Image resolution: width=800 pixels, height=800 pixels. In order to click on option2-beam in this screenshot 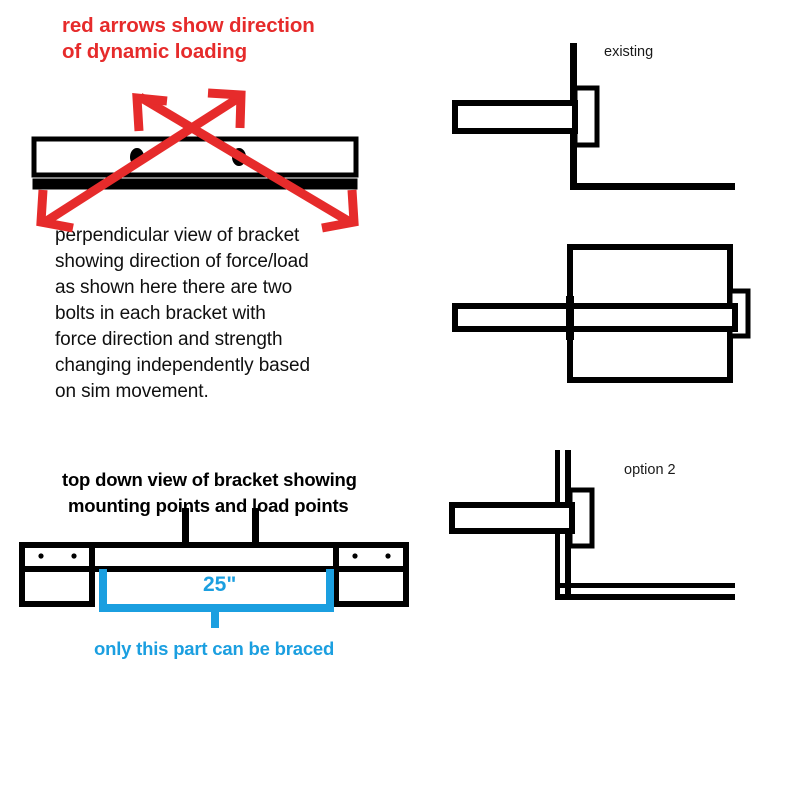, I will do `click(512, 518)`.